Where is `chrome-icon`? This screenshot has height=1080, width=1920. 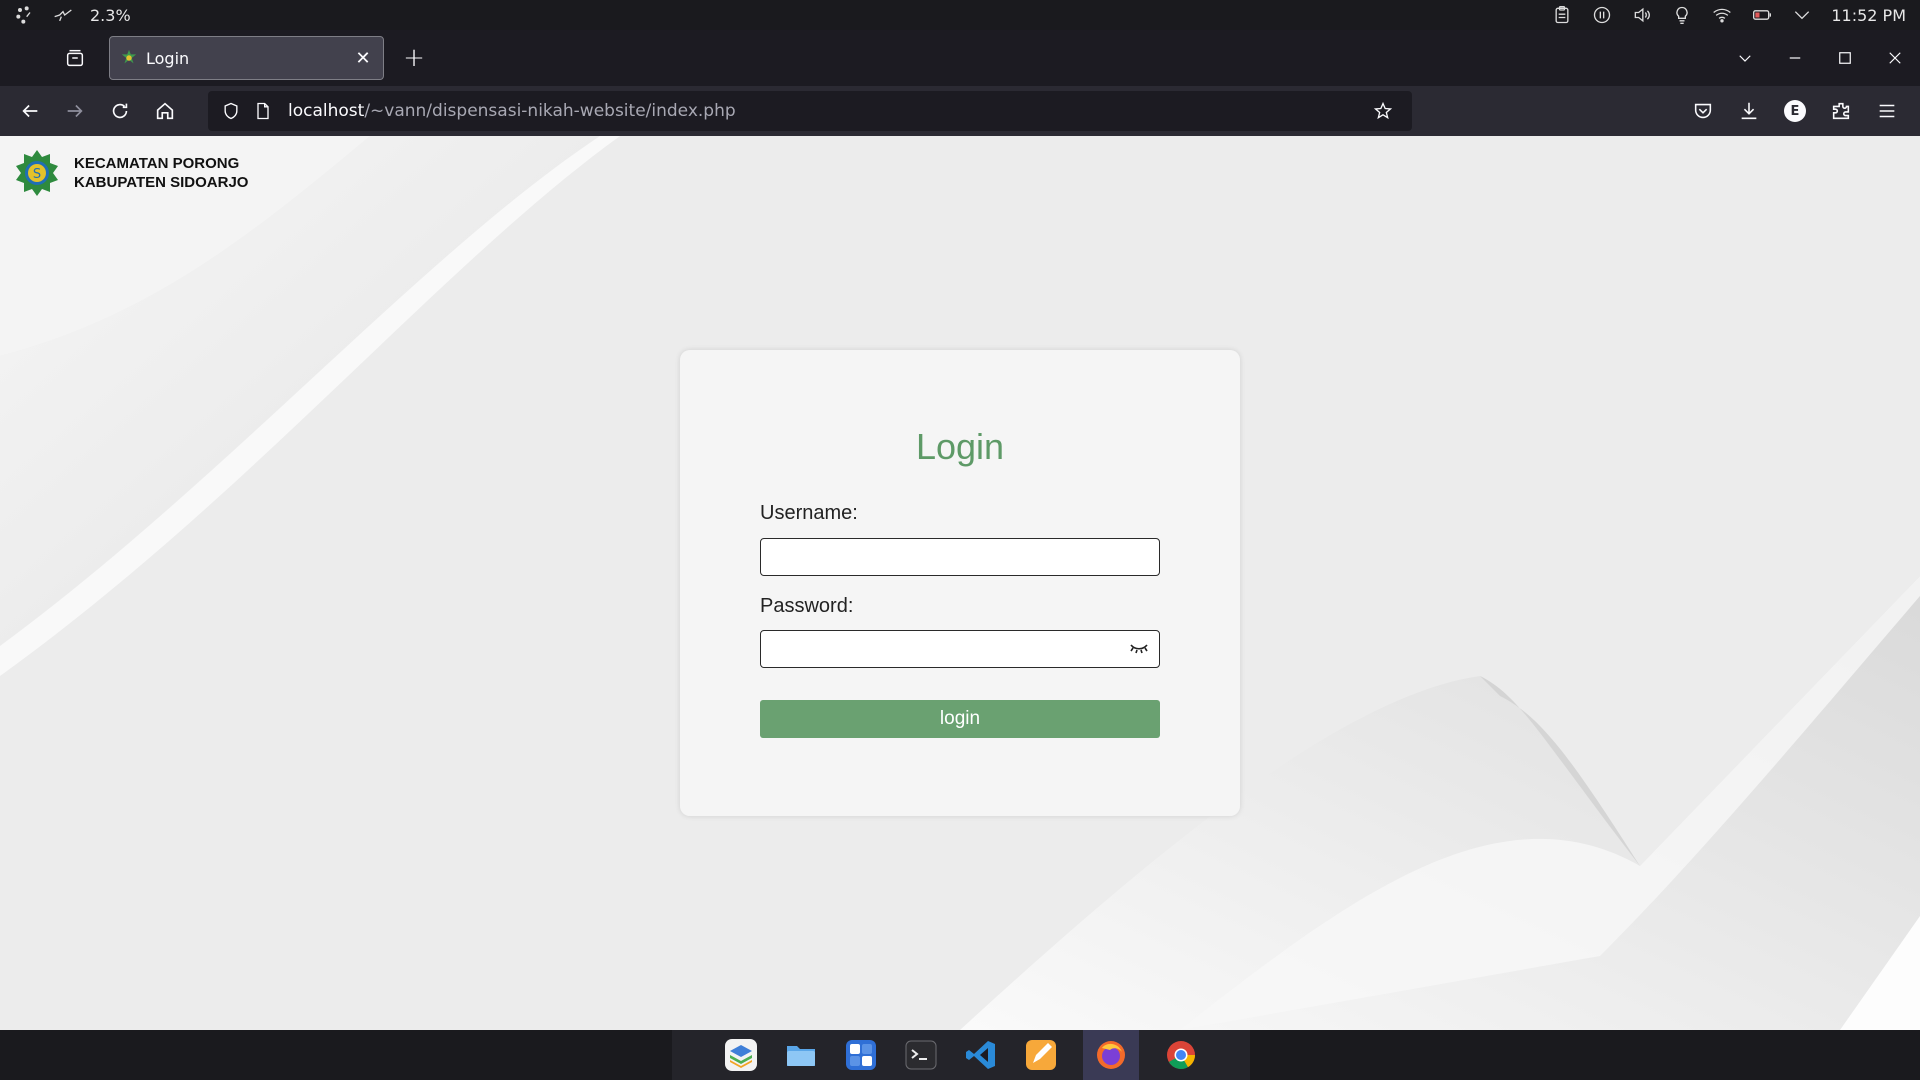
chrome-icon is located at coordinates (1181, 1055).